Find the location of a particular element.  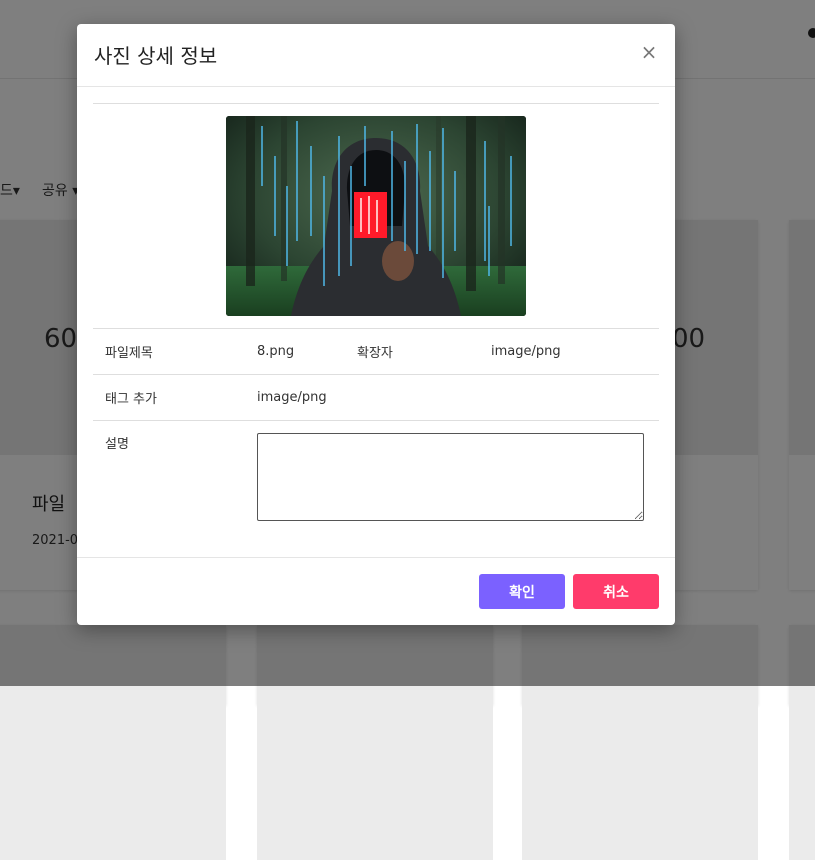

extension-label: 확장자 is located at coordinates (412, 351).